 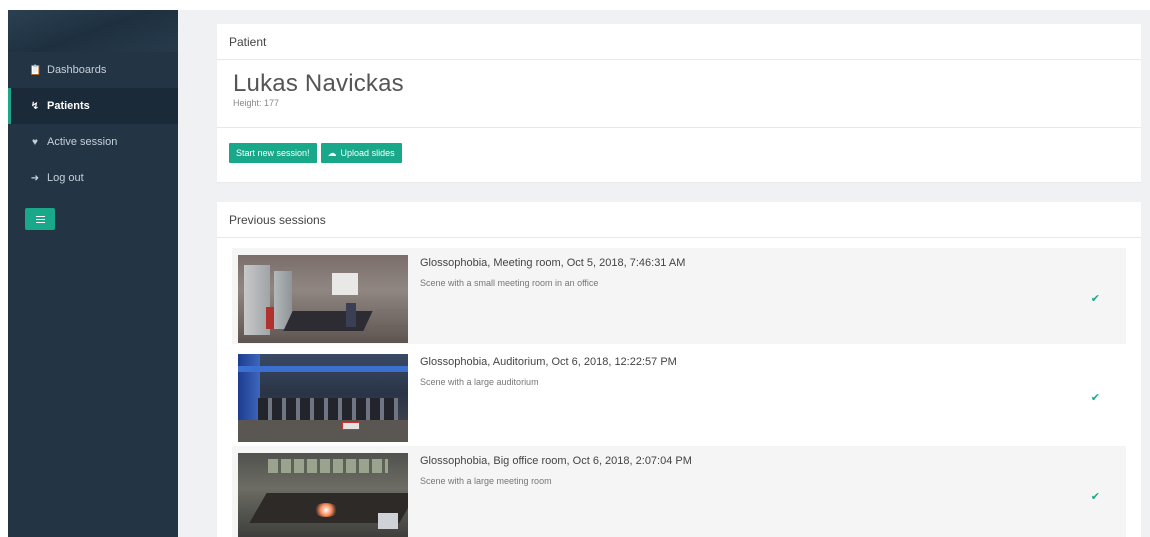 I want to click on previous-sessions-heading: Previous sessions, so click(x=679, y=220).